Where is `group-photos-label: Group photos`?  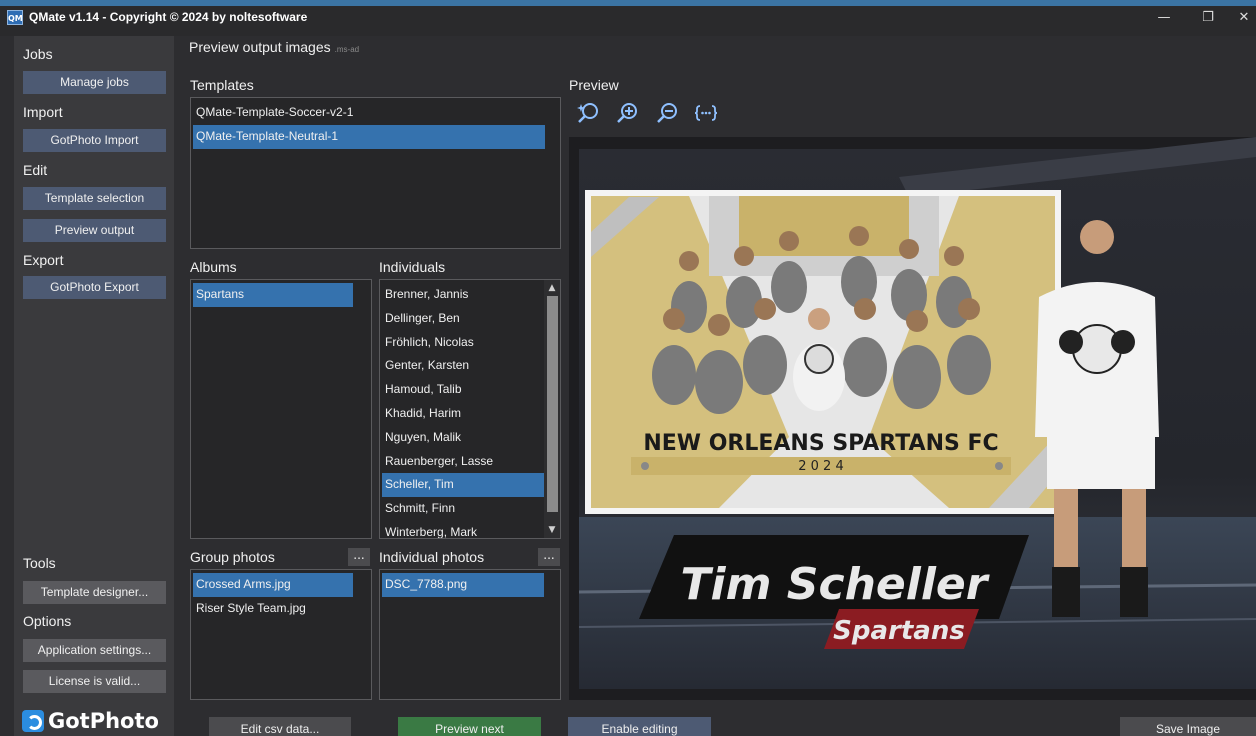 group-photos-label: Group photos is located at coordinates (232, 557).